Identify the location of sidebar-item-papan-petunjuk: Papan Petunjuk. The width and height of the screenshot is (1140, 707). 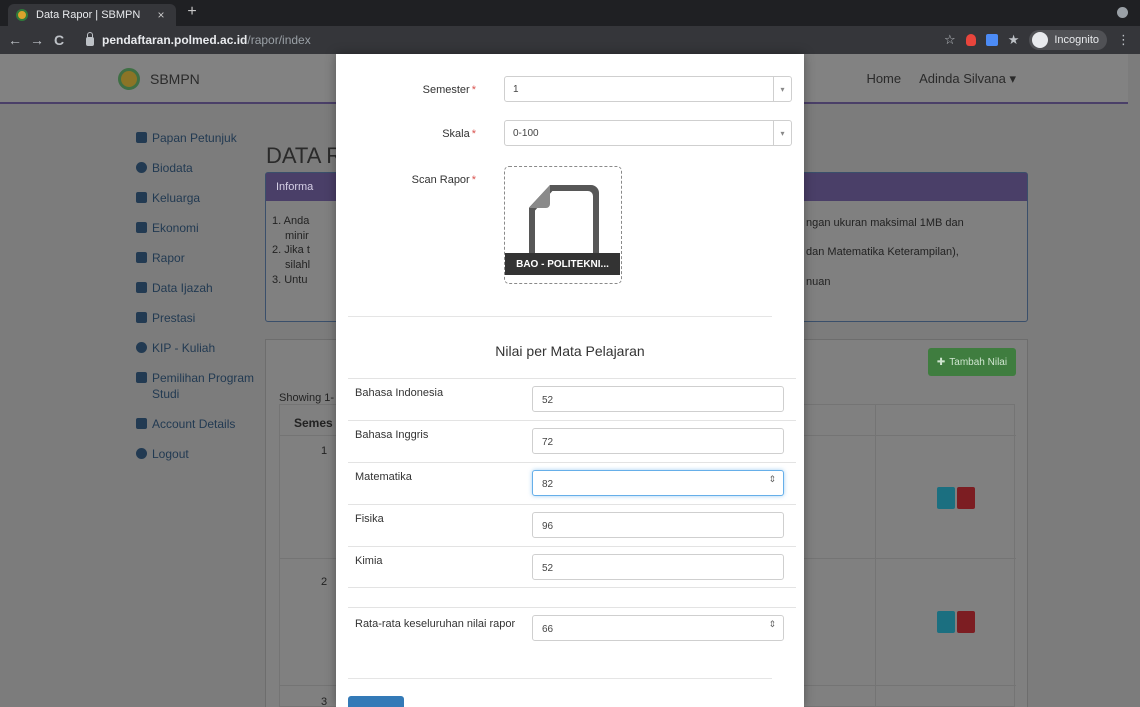
(196, 138).